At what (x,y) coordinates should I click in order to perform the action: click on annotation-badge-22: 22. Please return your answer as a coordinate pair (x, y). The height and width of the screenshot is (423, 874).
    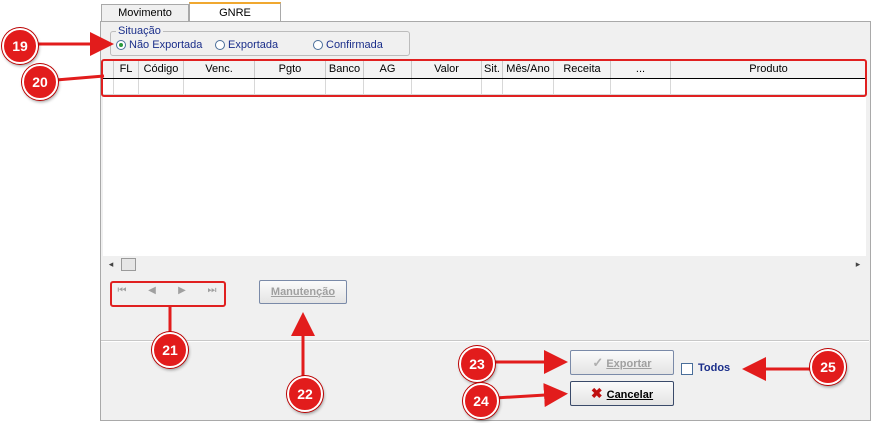
    Looking at the image, I should click on (305, 394).